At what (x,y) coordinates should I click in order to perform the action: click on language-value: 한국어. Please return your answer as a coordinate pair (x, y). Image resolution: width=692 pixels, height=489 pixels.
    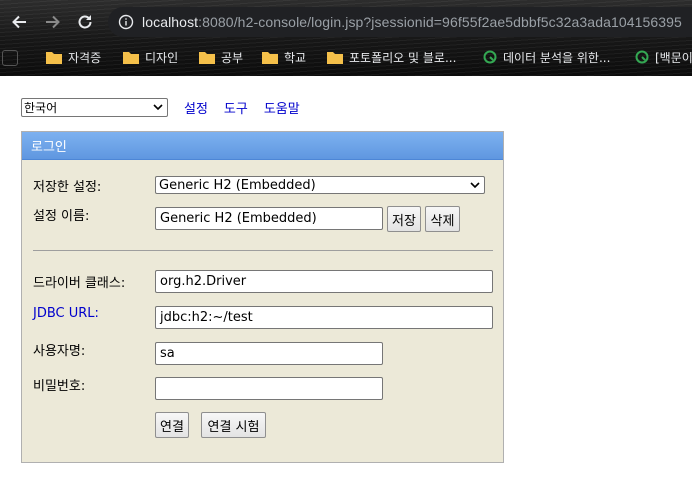
    Looking at the image, I should click on (41, 107).